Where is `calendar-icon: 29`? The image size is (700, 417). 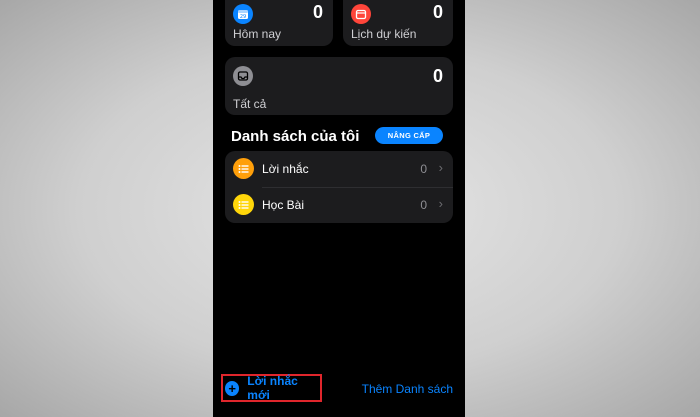 calendar-icon: 29 is located at coordinates (243, 14).